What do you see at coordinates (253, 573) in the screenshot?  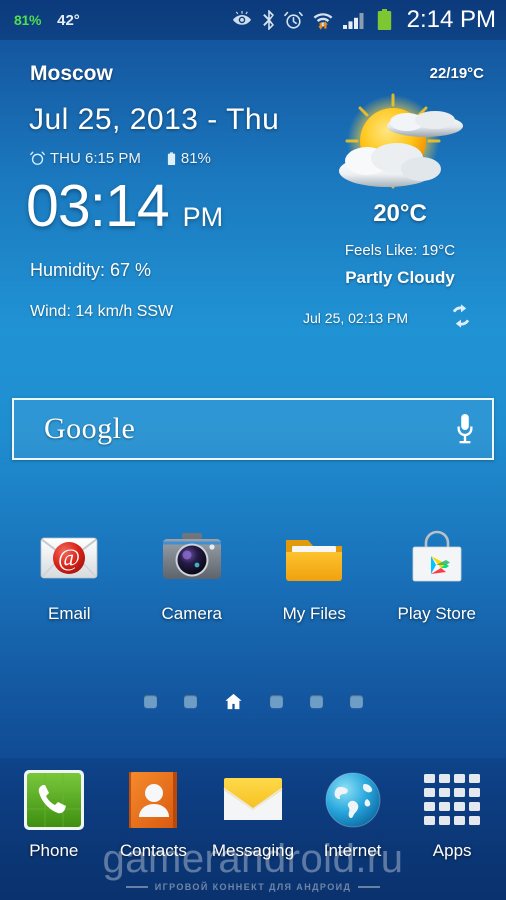 I see `app-grid: @ Email Camera My Files Play Store` at bounding box center [253, 573].